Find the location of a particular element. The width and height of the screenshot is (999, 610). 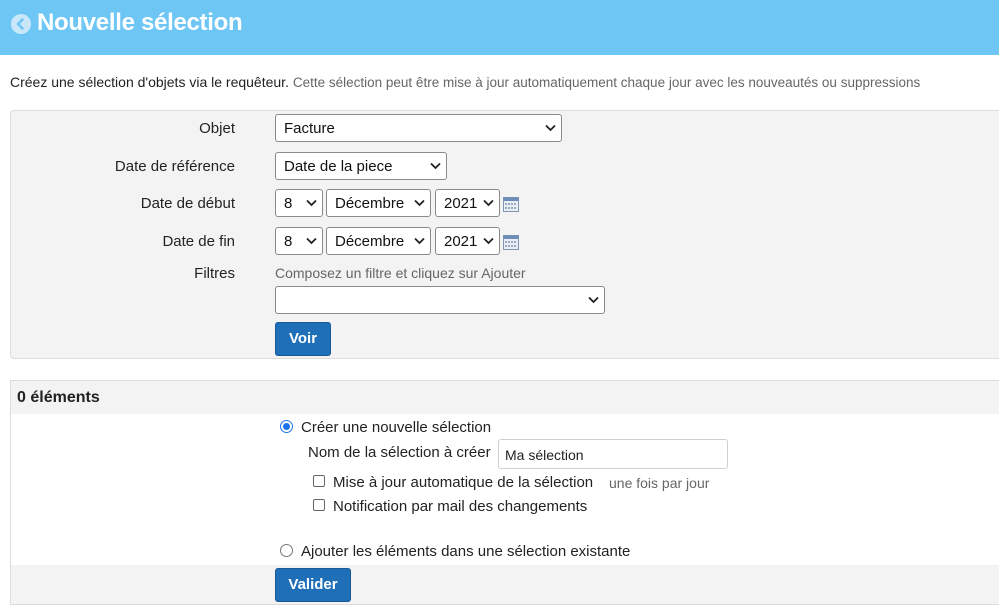

results-header: 0 éléments is located at coordinates (504, 397).